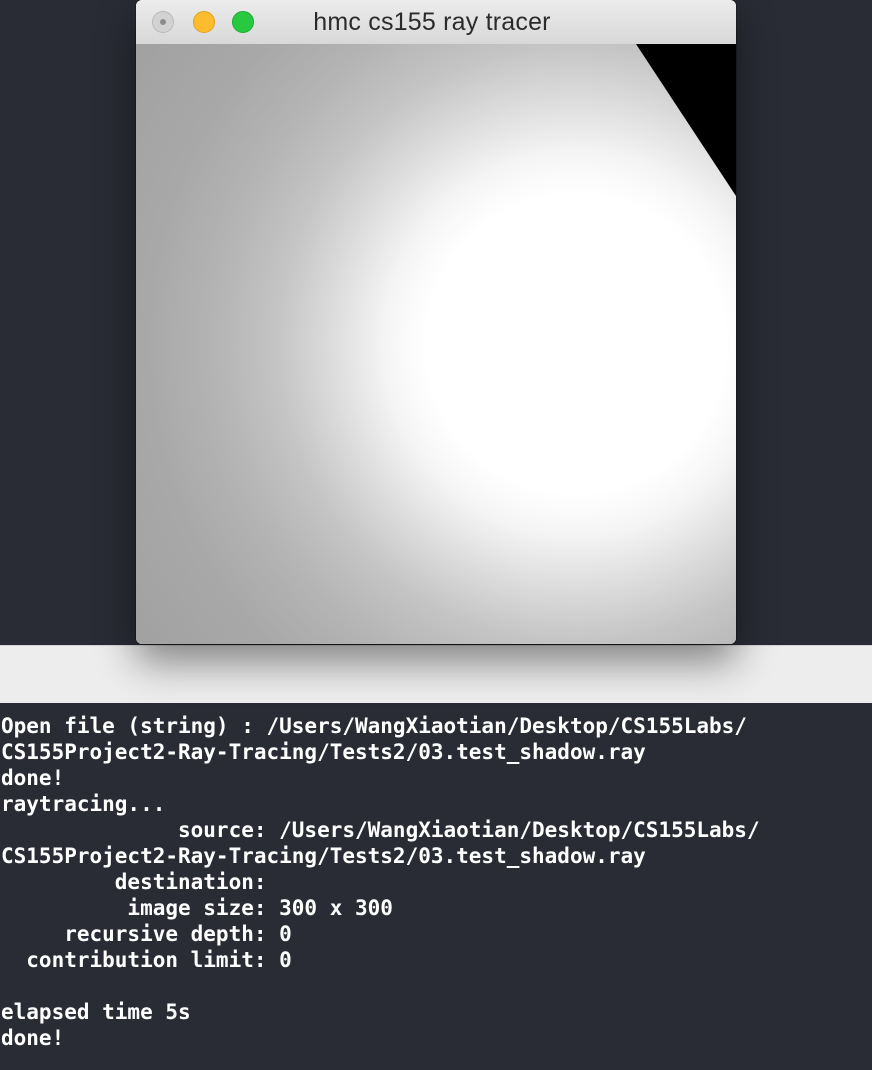  Describe the element at coordinates (436, 674) in the screenshot. I see `window-shelf` at that location.